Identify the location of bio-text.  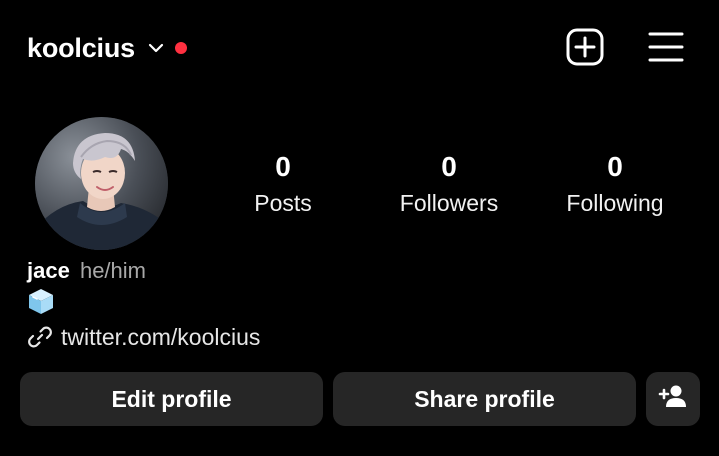
(327, 303).